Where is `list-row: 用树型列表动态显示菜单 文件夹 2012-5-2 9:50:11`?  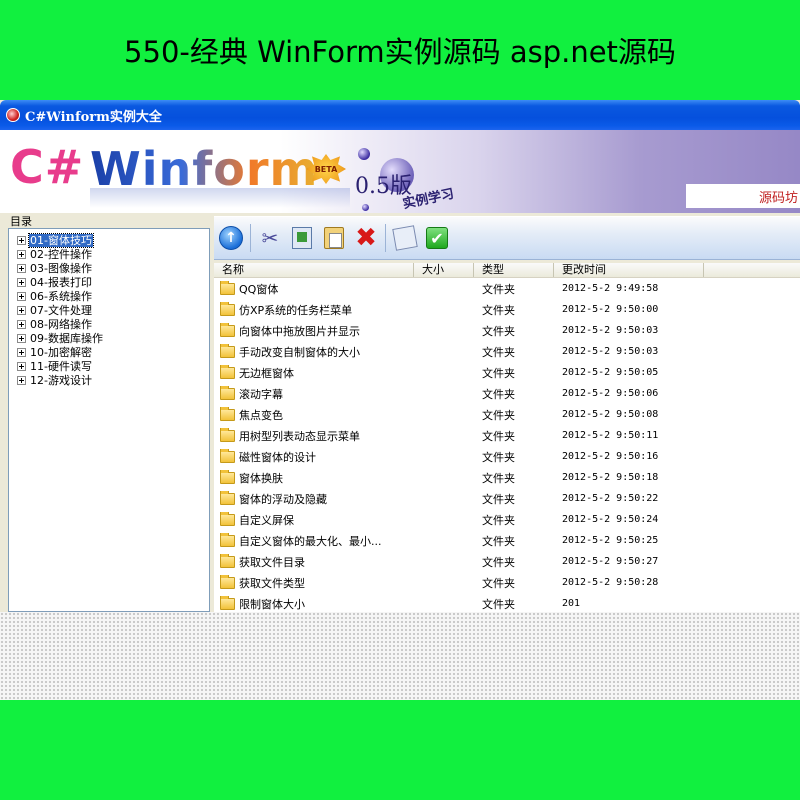
list-row: 用树型列表动态显示菜单 文件夹 2012-5-2 9:50:11 is located at coordinates (507, 435).